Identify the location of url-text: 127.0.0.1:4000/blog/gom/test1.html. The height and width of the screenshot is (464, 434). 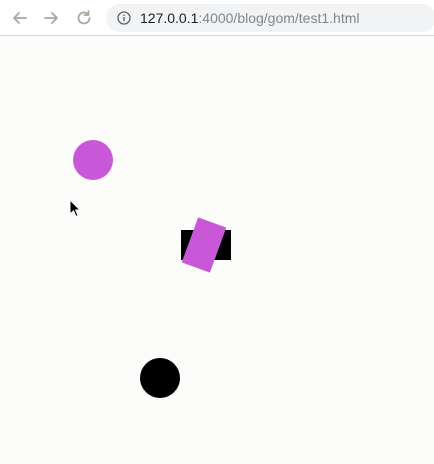
(250, 18).